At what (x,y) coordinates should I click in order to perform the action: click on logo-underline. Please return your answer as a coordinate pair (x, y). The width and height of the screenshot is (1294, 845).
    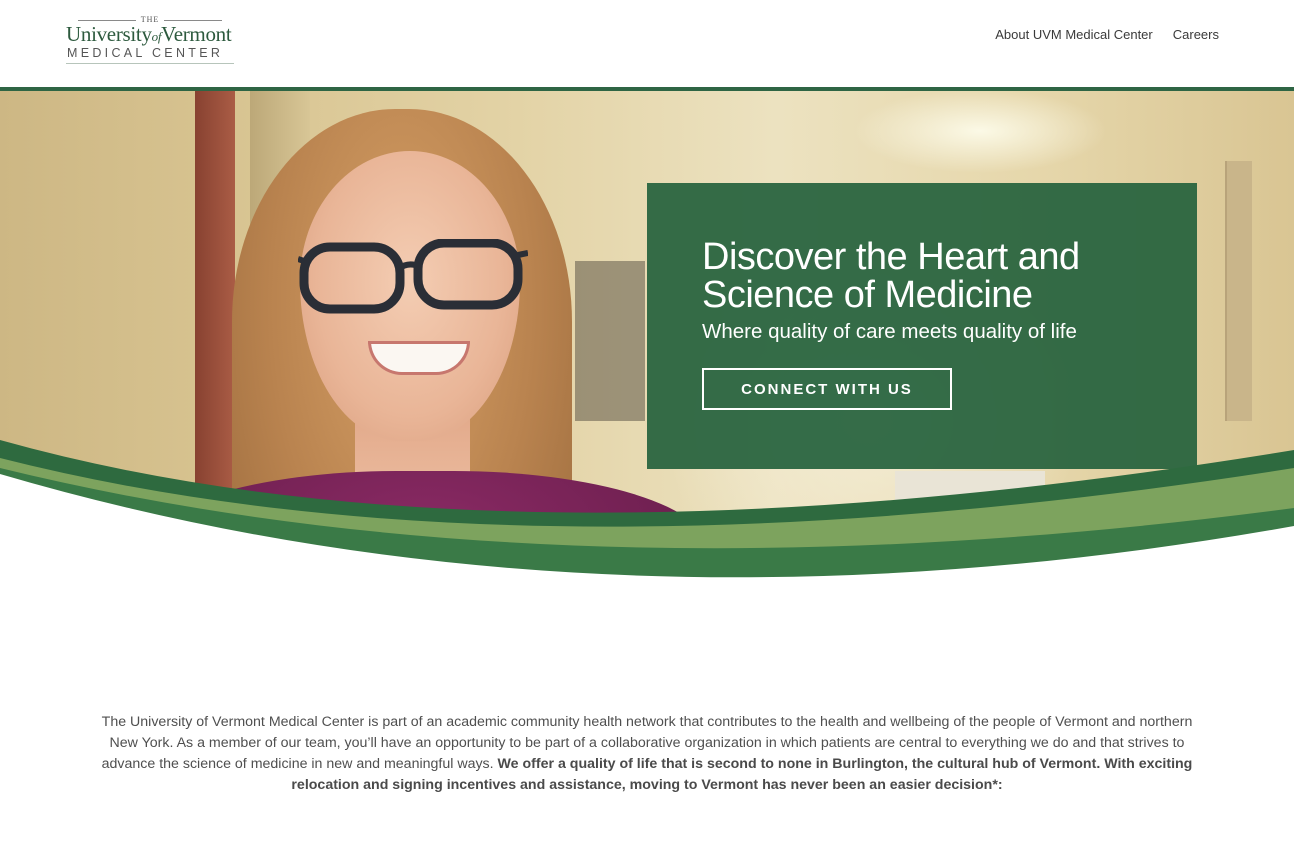
    Looking at the image, I should click on (150, 63).